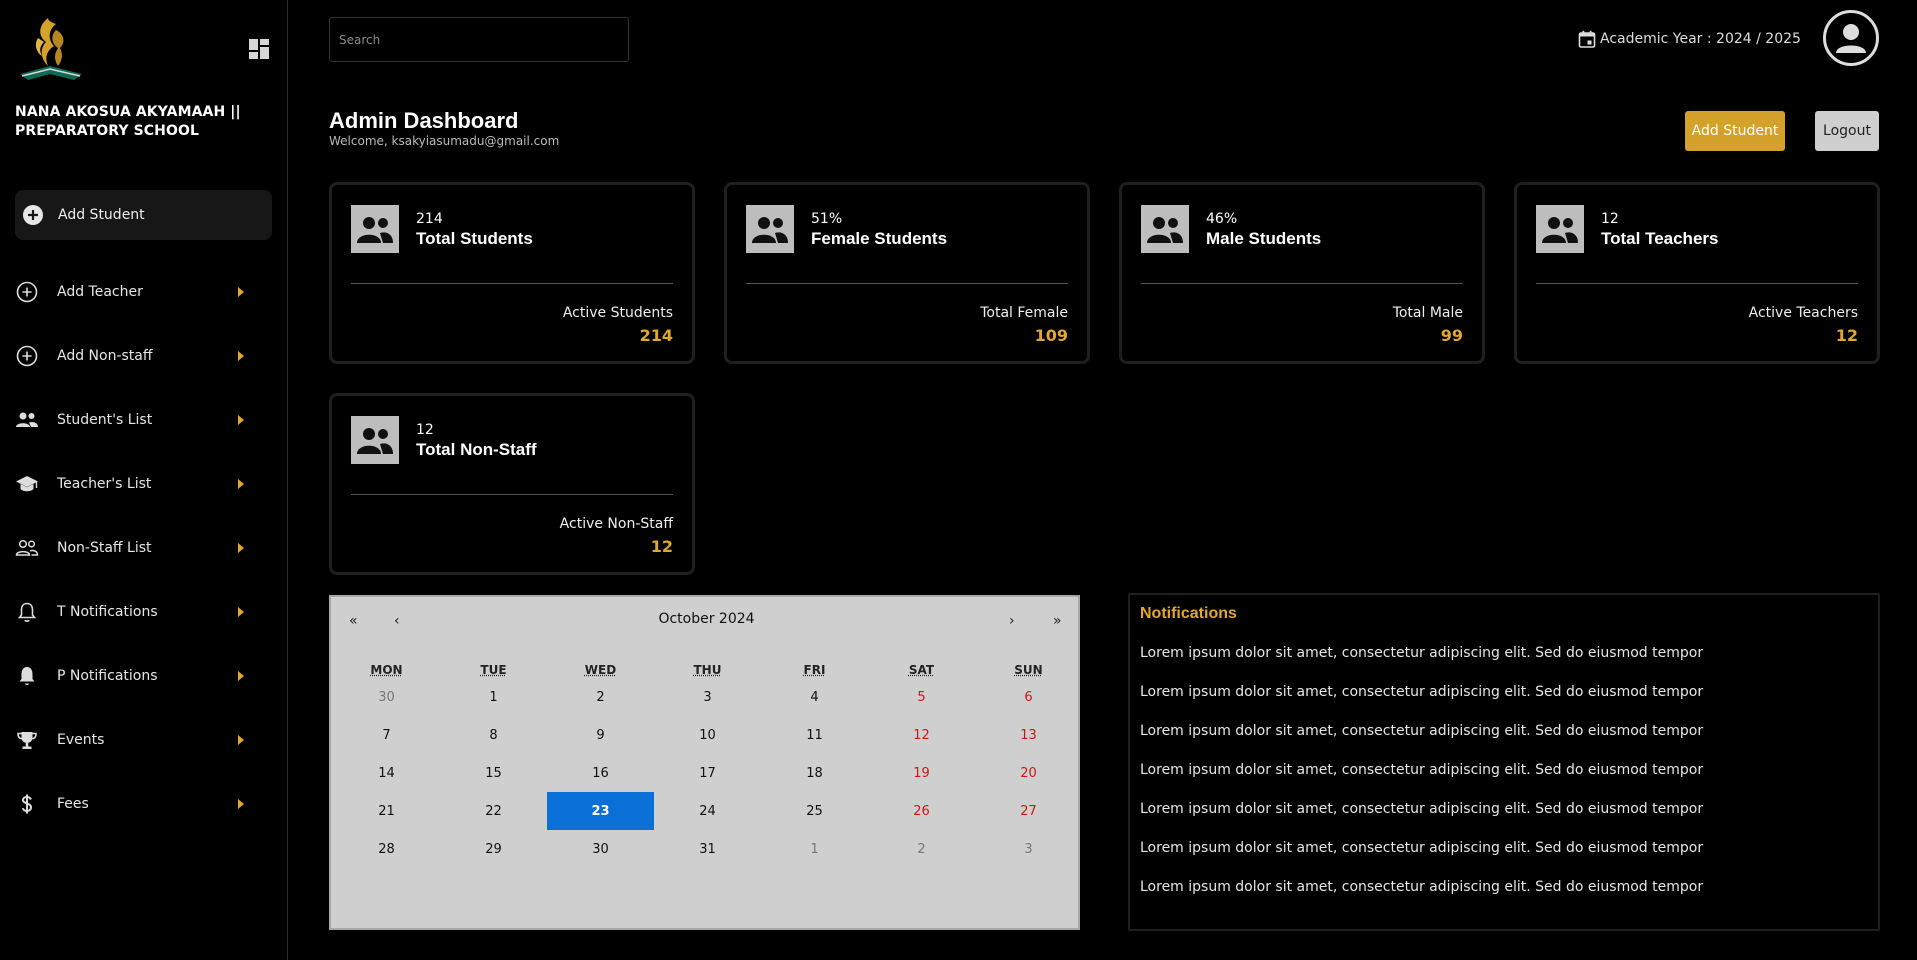 Image resolution: width=1917 pixels, height=960 pixels. Describe the element at coordinates (144, 676) in the screenshot. I see `sidebar-item-p-notifications: P Notifications` at that location.